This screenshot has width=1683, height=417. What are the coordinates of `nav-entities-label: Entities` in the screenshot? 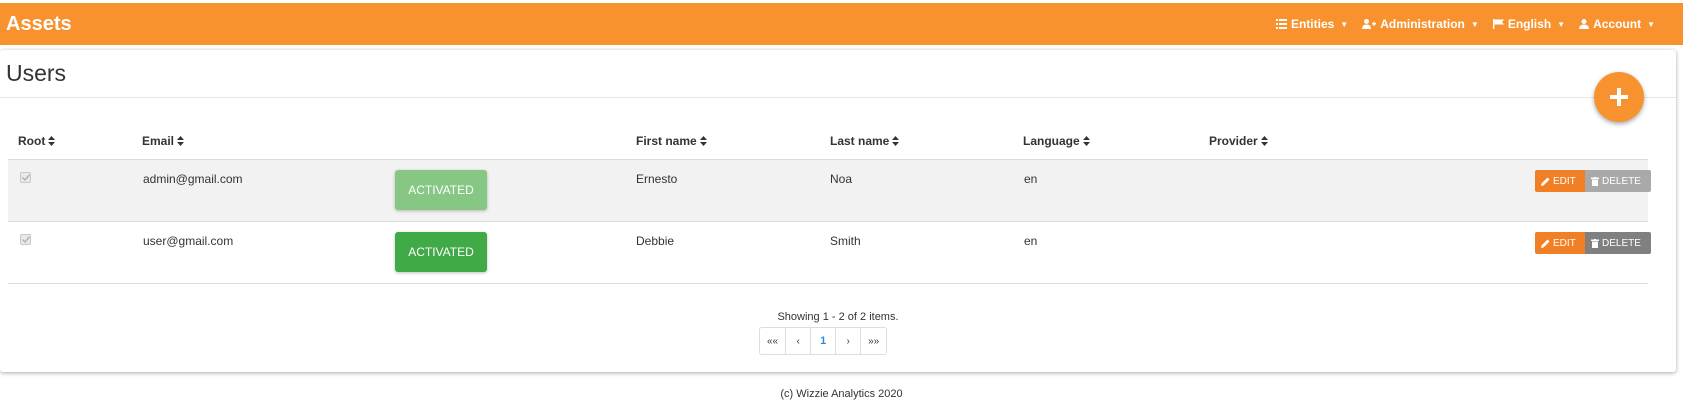 It's located at (1312, 24).